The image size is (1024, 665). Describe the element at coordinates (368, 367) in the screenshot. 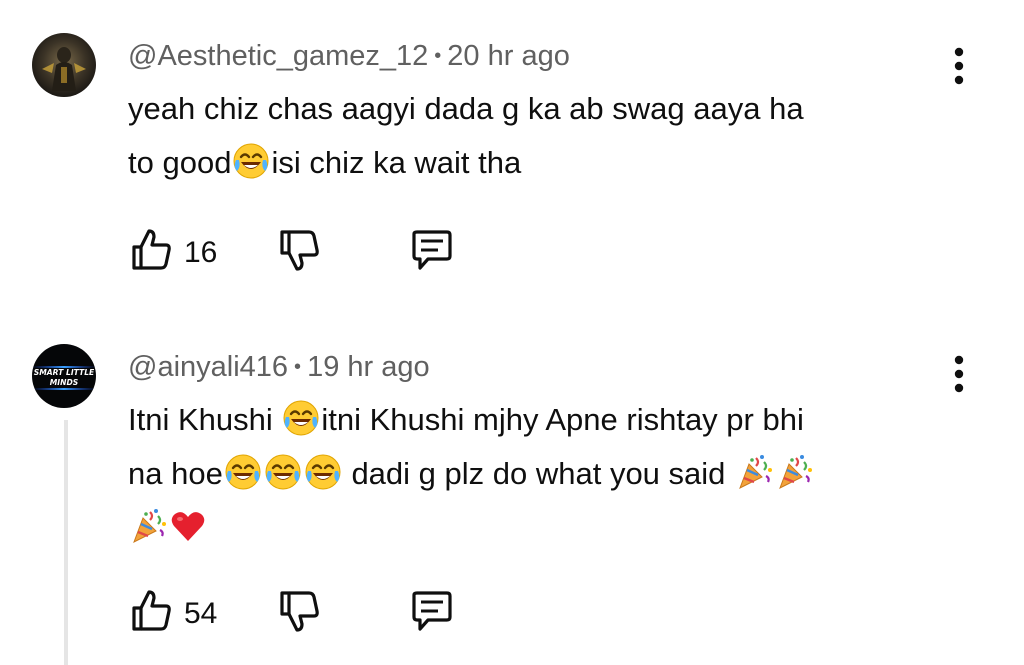

I see `timestamp: 19 hr ago` at that location.